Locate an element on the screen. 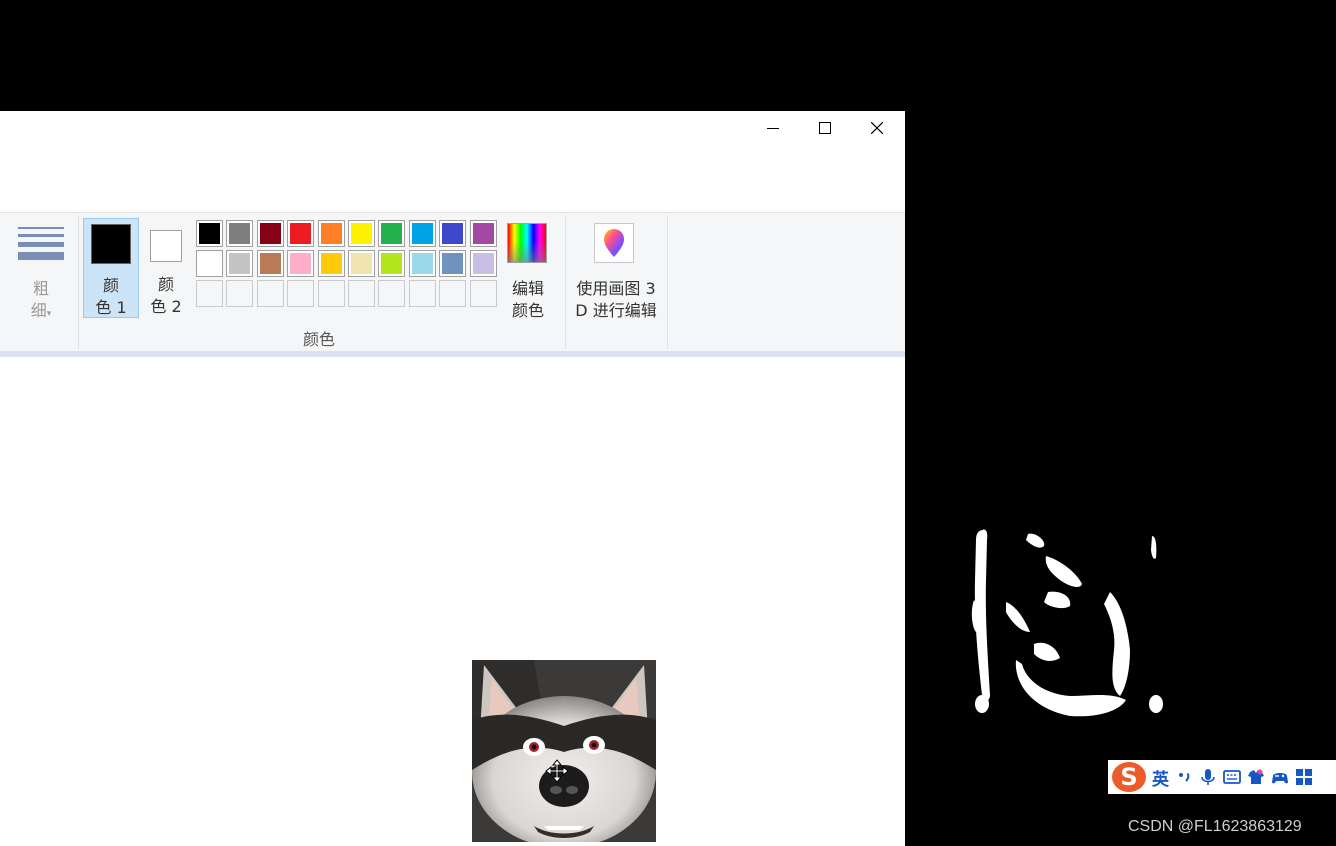  color1-swatch is located at coordinates (111, 244).